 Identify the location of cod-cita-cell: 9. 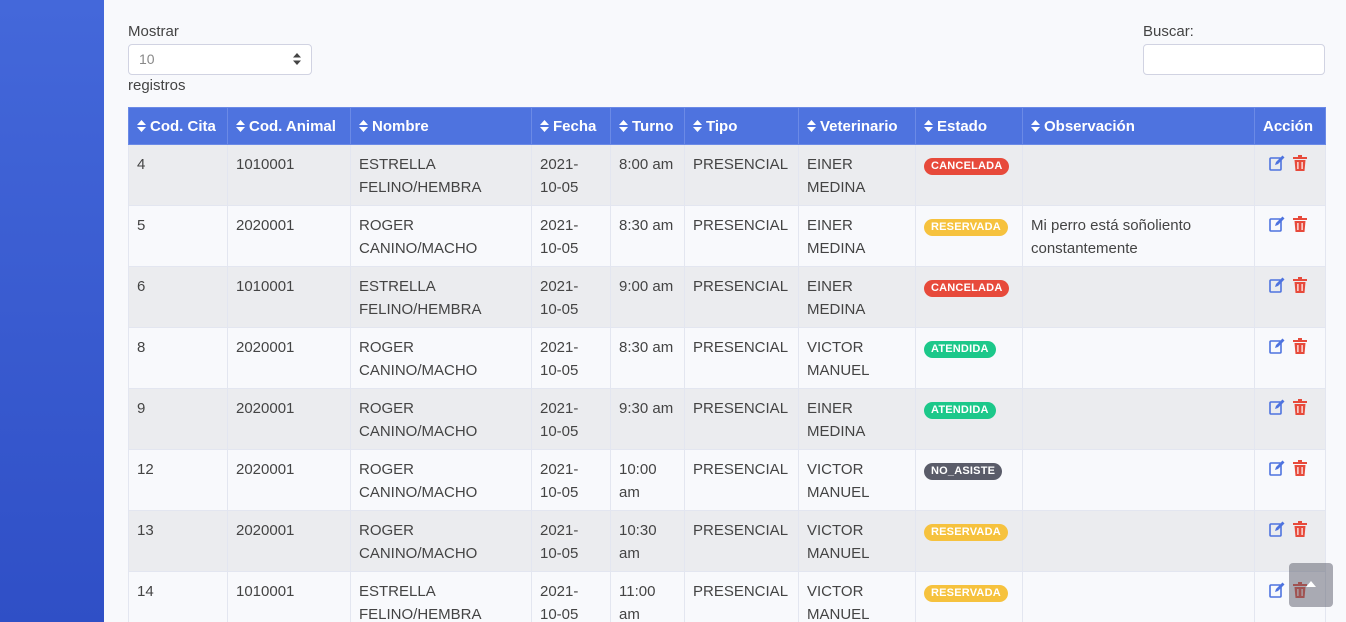
(178, 419).